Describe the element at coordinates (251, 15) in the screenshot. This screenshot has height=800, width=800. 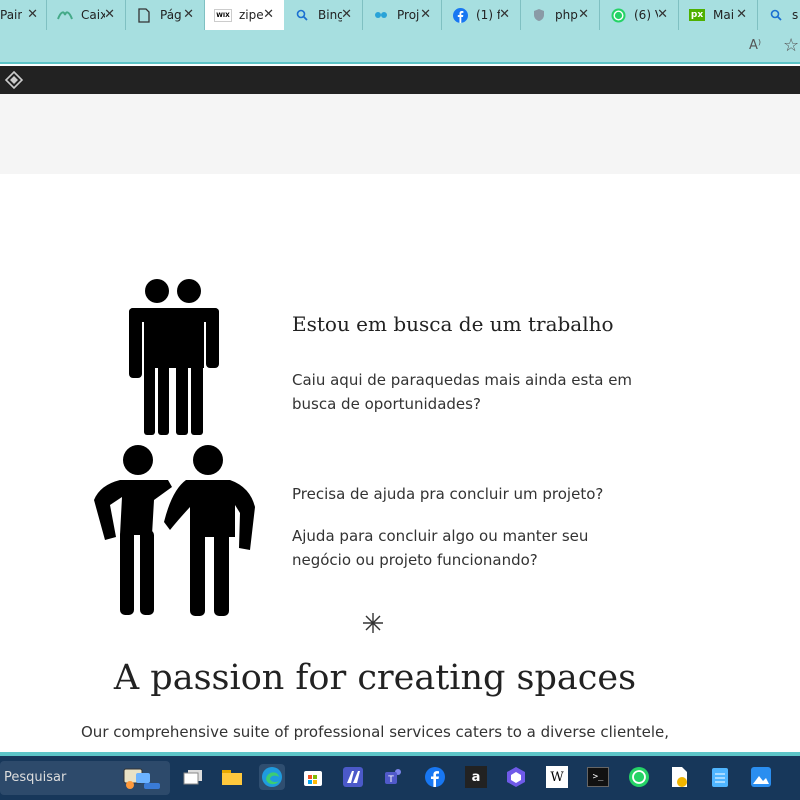
I see `tab-title: zipe` at that location.